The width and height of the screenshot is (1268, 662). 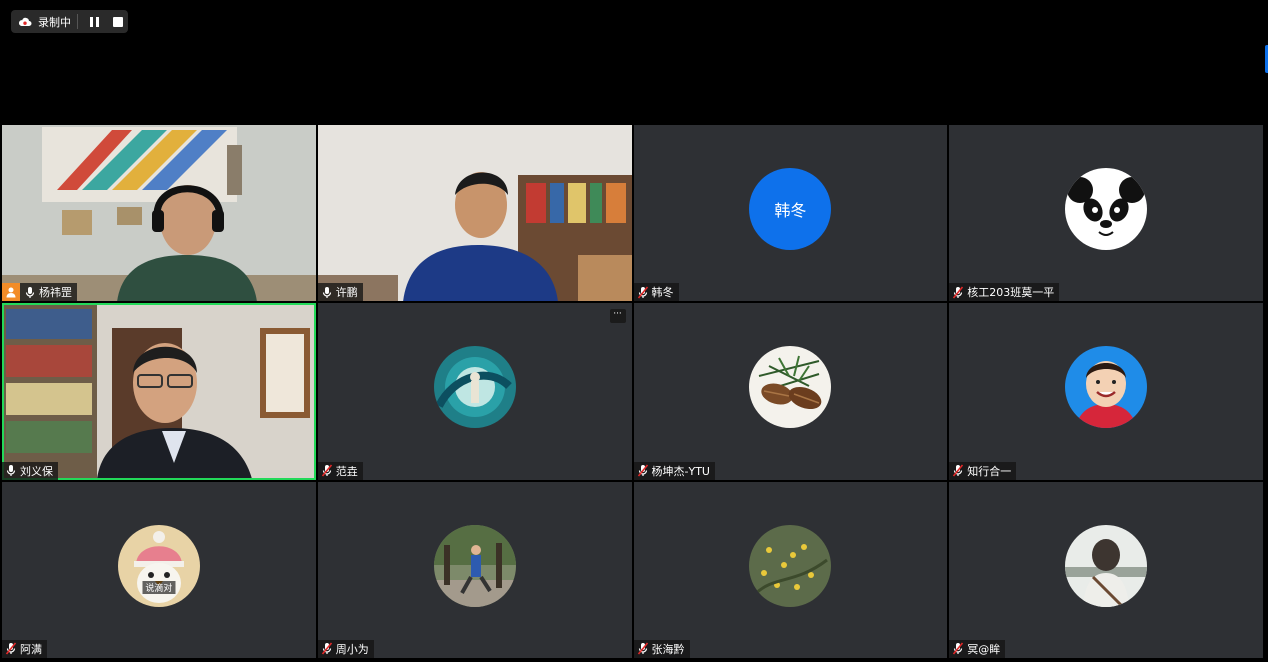 I want to click on participant-name-tag: 阿满, so click(x=24, y=648).